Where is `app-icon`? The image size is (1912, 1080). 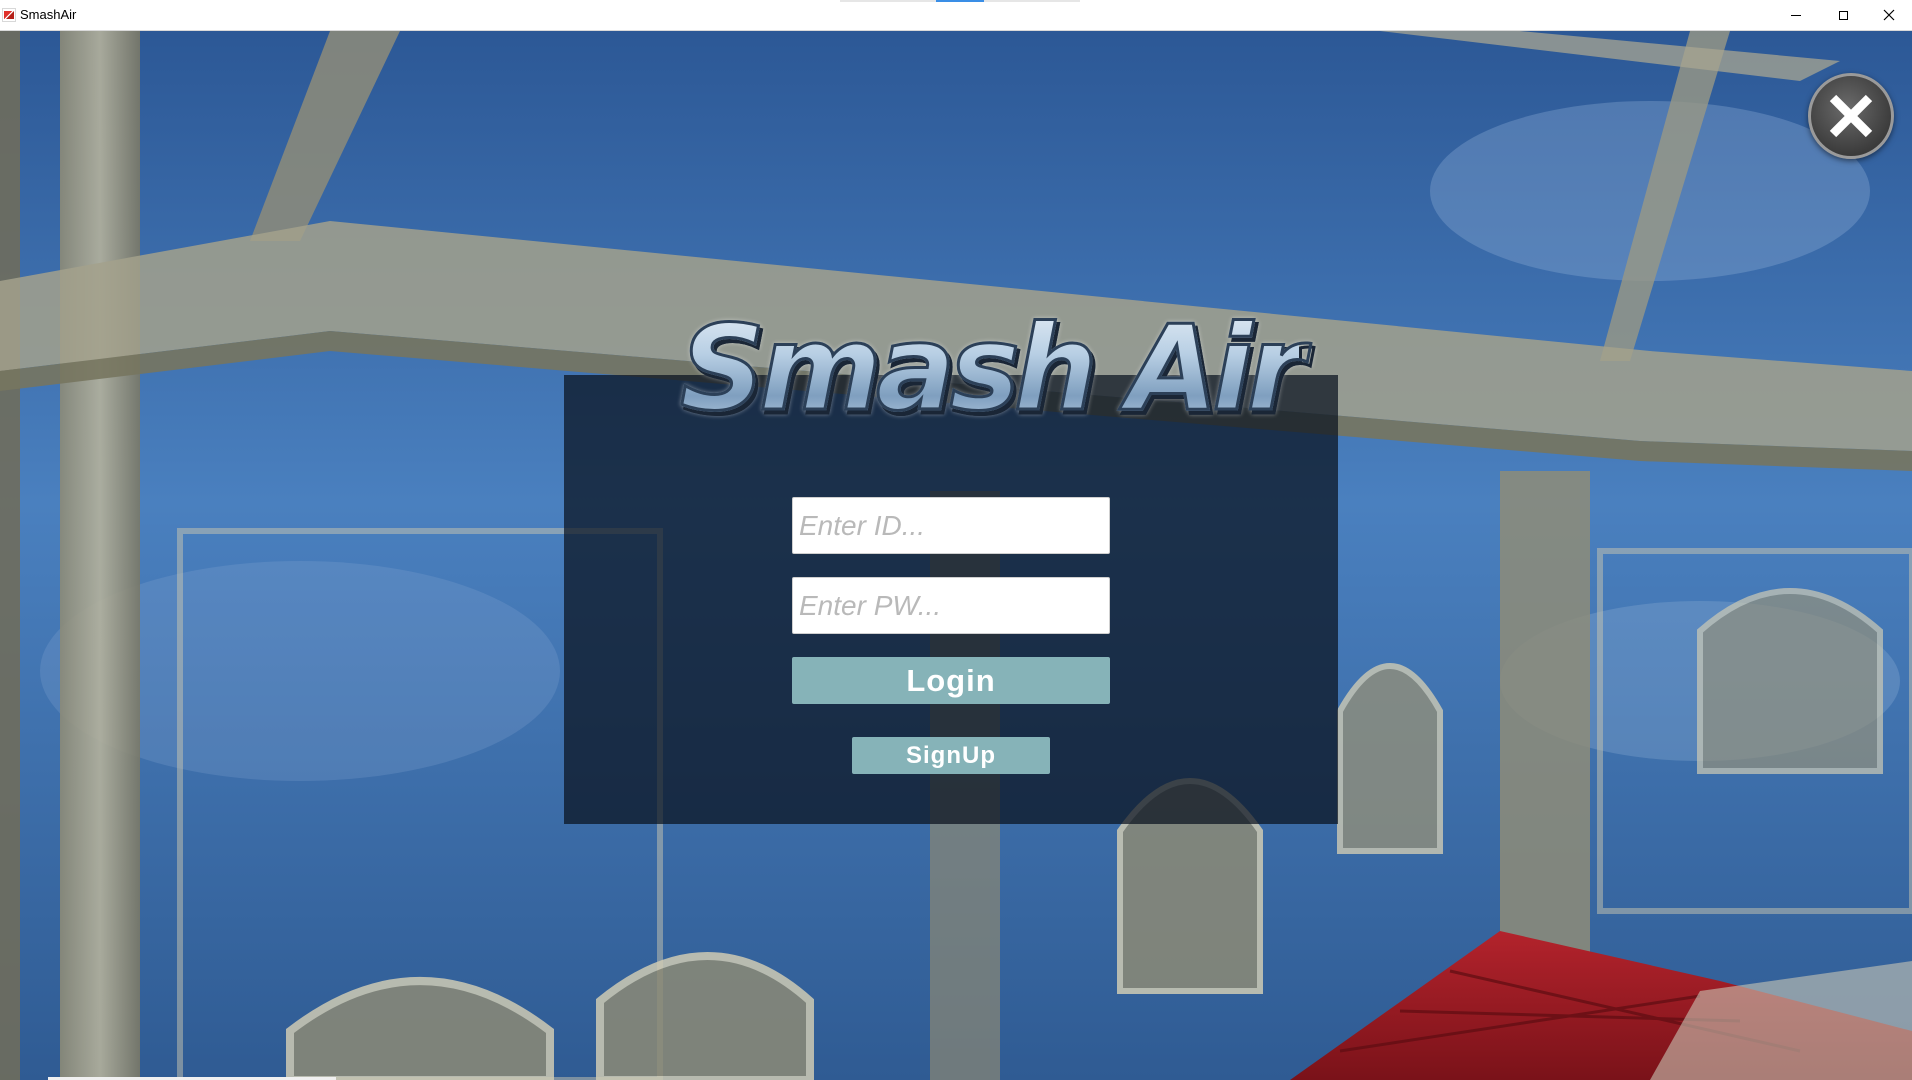 app-icon is located at coordinates (9, 15).